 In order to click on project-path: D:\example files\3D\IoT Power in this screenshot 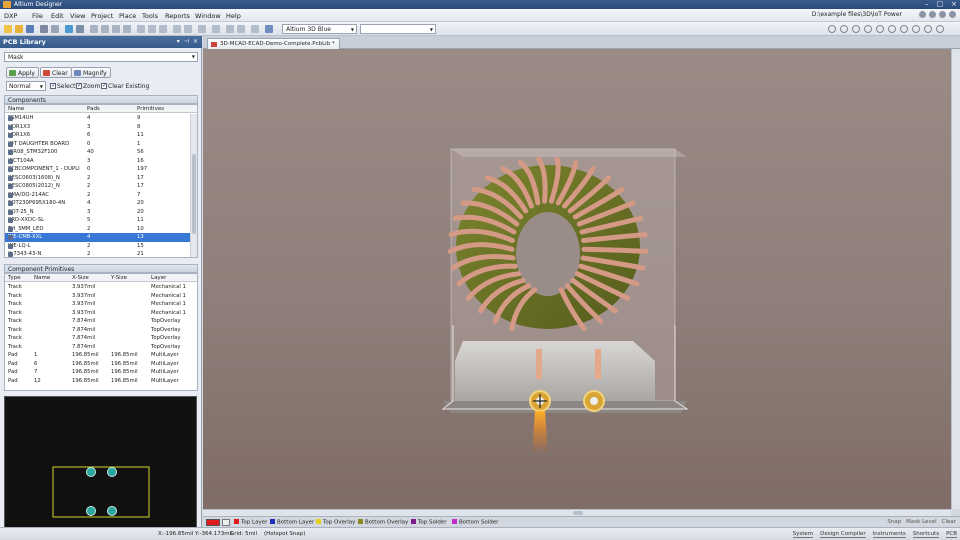, I will do `click(857, 14)`.